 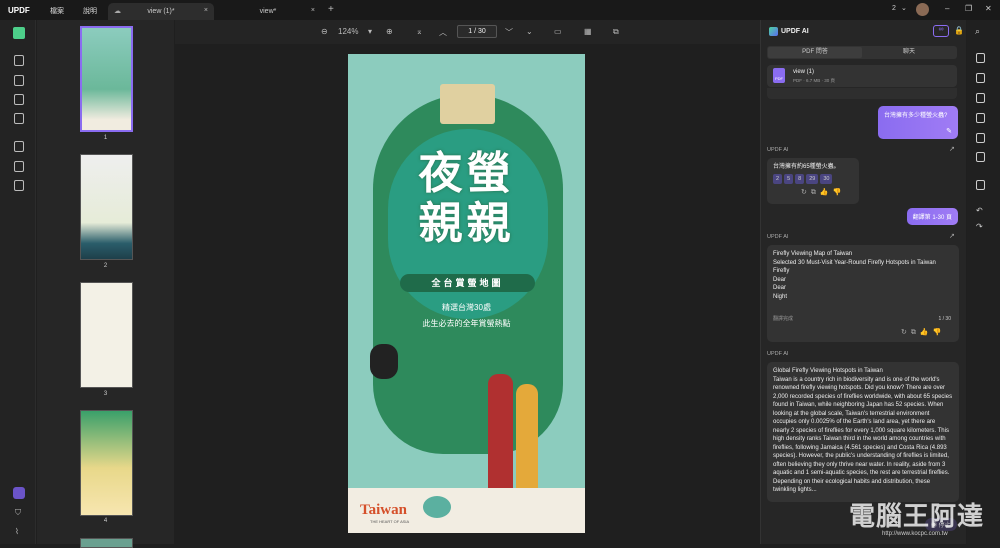 I want to click on bookmark-icon: ⛉, so click(x=18, y=513).